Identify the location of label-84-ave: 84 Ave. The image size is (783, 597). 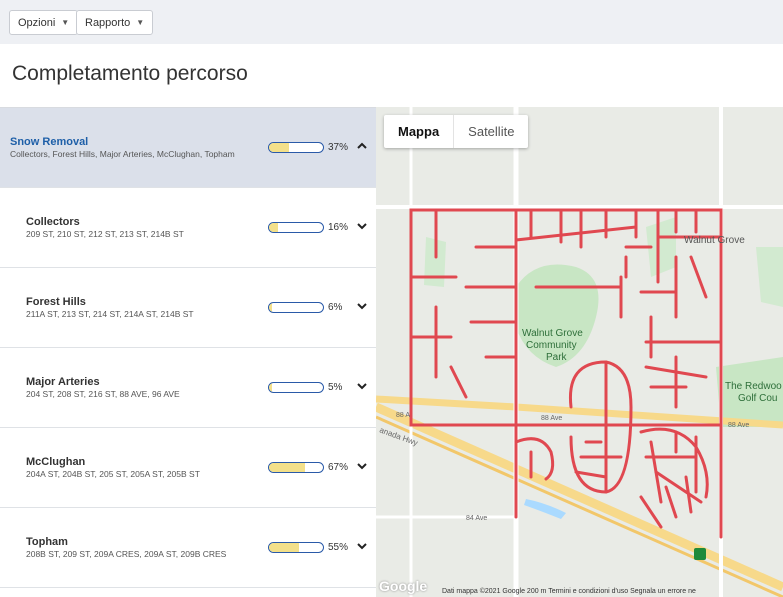
(476, 518).